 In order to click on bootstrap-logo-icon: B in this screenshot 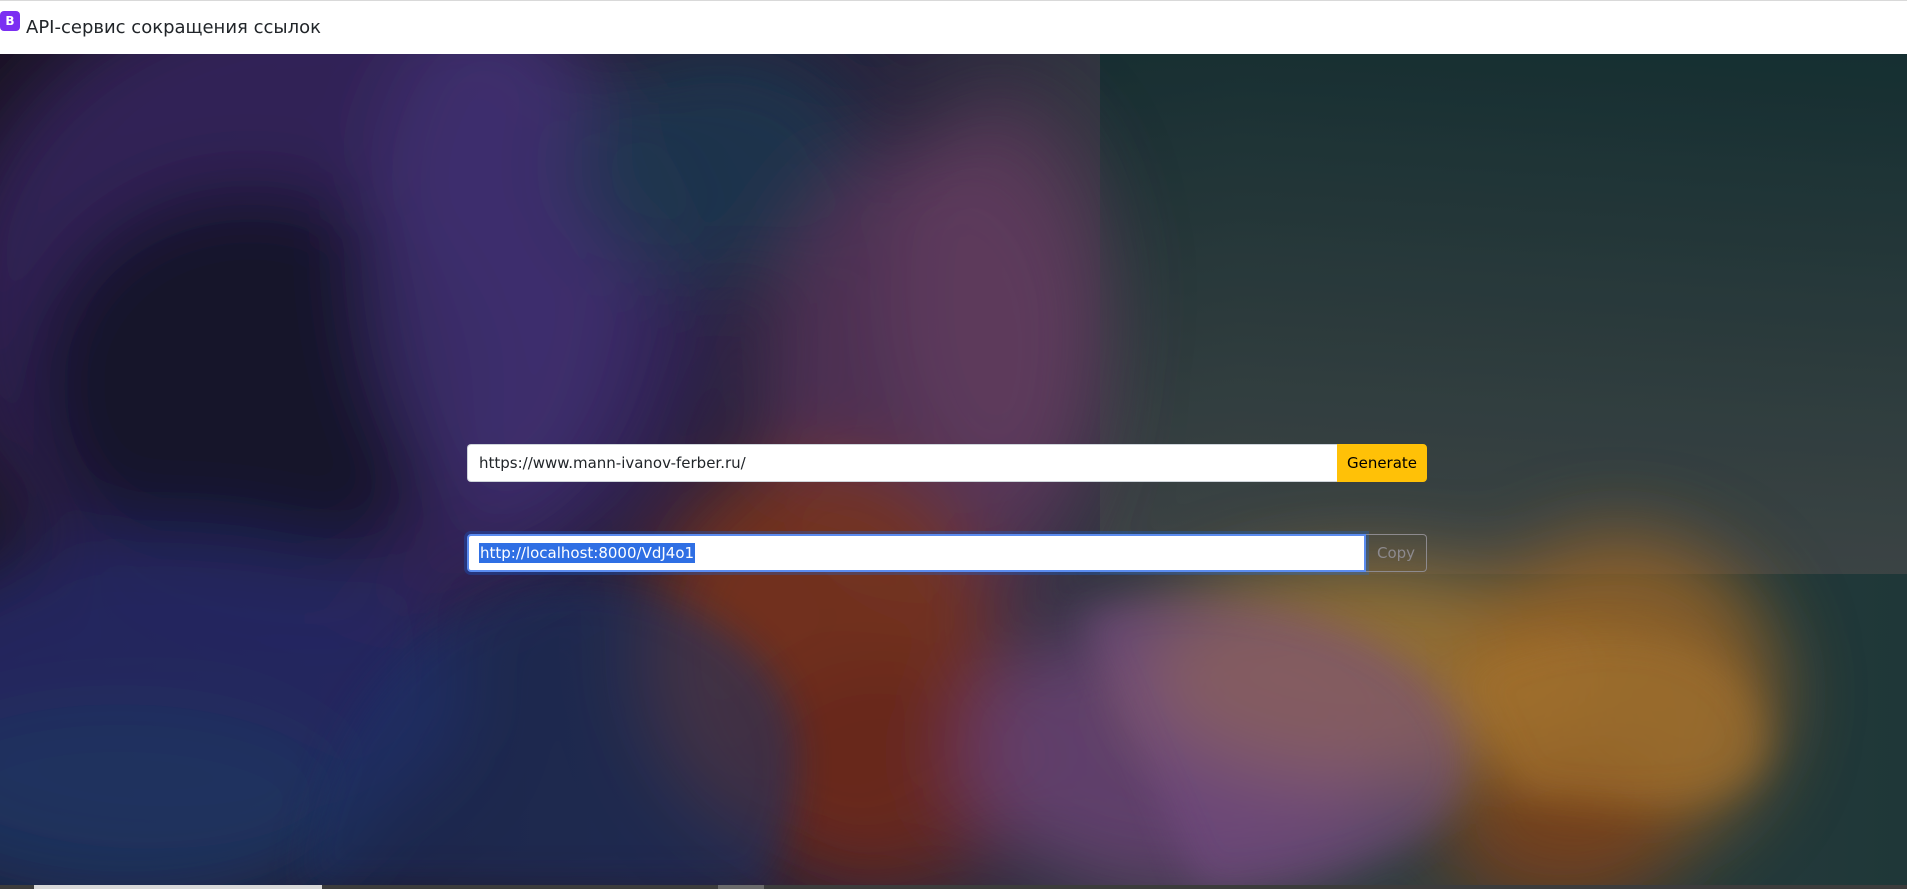, I will do `click(10, 20)`.